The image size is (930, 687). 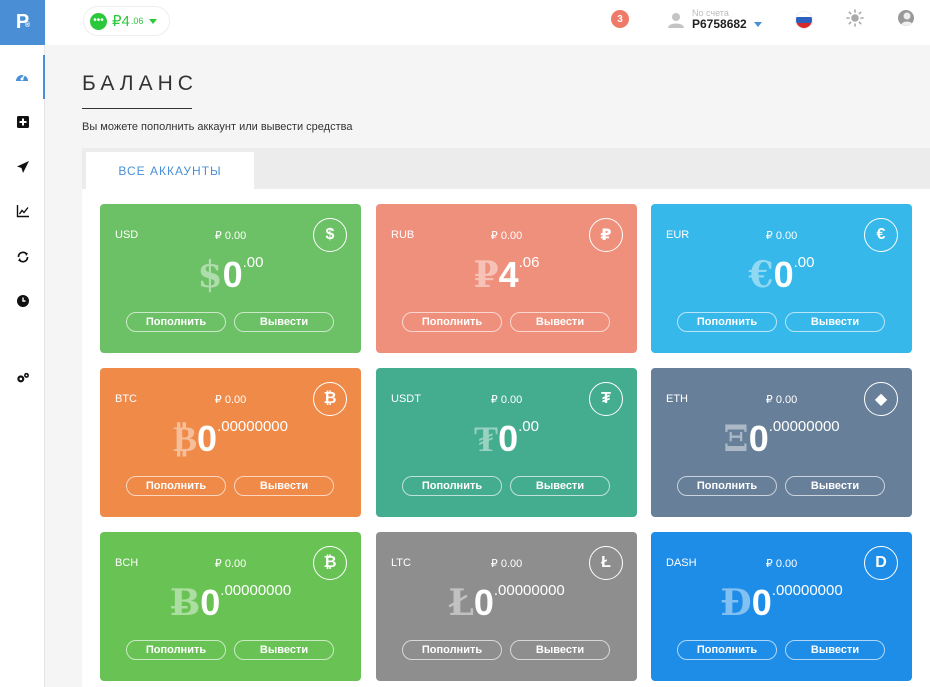 I want to click on card-balance: Ξ0.00000000, so click(x=781, y=439).